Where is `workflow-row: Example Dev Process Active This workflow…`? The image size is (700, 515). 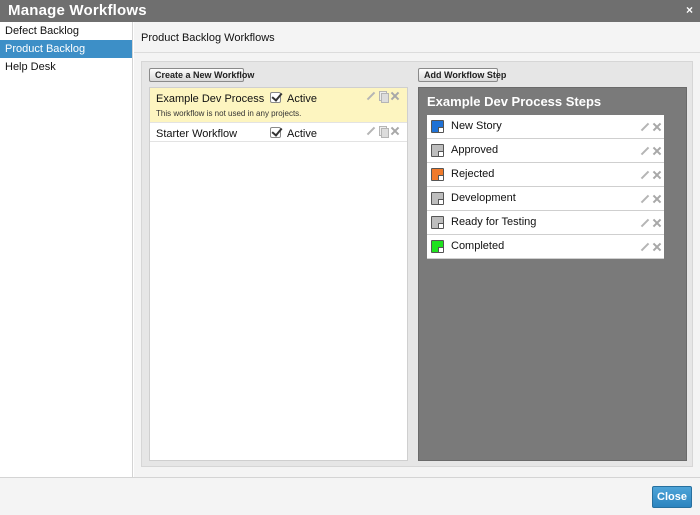 workflow-row: Example Dev Process Active This workflow… is located at coordinates (278, 105).